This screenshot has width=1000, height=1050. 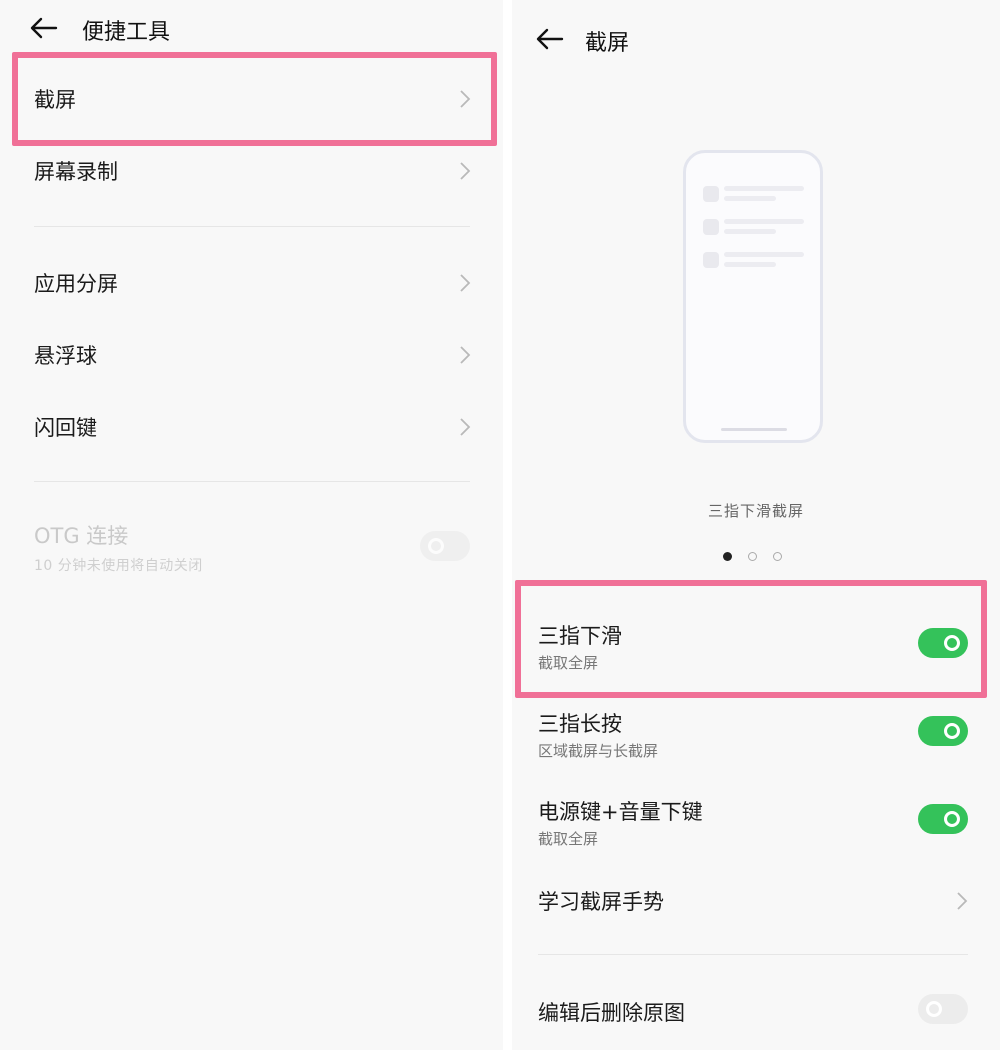 What do you see at coordinates (620, 812) in the screenshot?
I see `setting-name: 电源键+音量下键` at bounding box center [620, 812].